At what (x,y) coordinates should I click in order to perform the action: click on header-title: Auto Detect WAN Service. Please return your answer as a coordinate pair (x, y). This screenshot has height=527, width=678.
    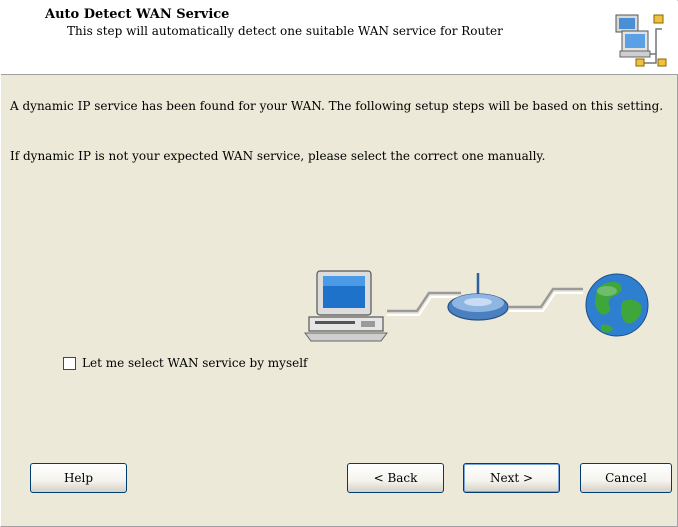
    Looking at the image, I should click on (137, 14).